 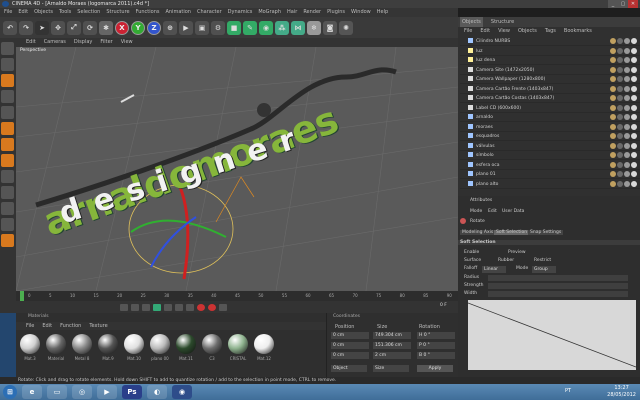 What do you see at coordinates (476, 211) in the screenshot?
I see `attributes-menu-mode: Mode` at bounding box center [476, 211].